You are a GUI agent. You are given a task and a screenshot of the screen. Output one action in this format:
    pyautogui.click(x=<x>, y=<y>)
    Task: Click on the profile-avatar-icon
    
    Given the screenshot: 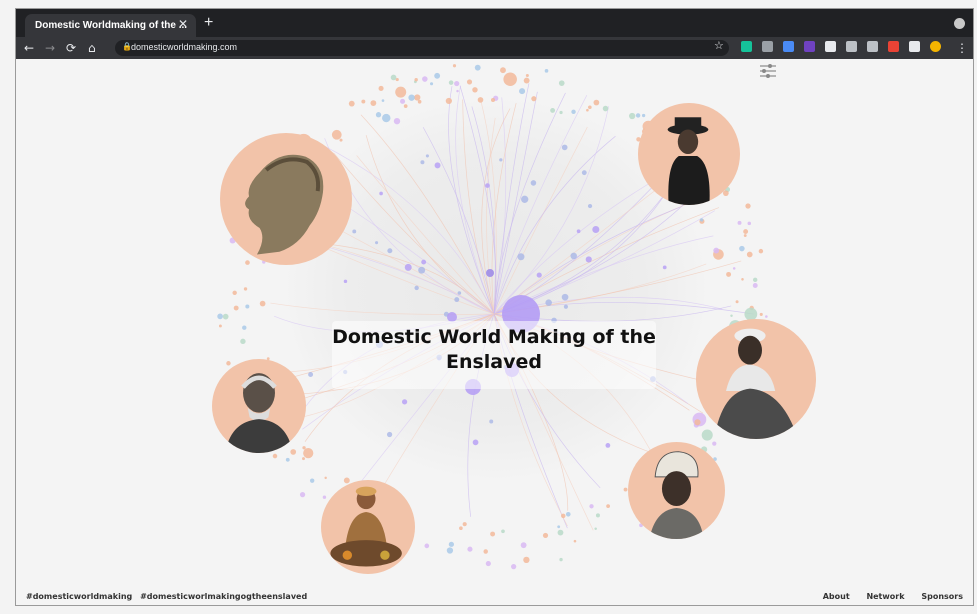 What is the action you would take?
    pyautogui.click(x=935, y=46)
    